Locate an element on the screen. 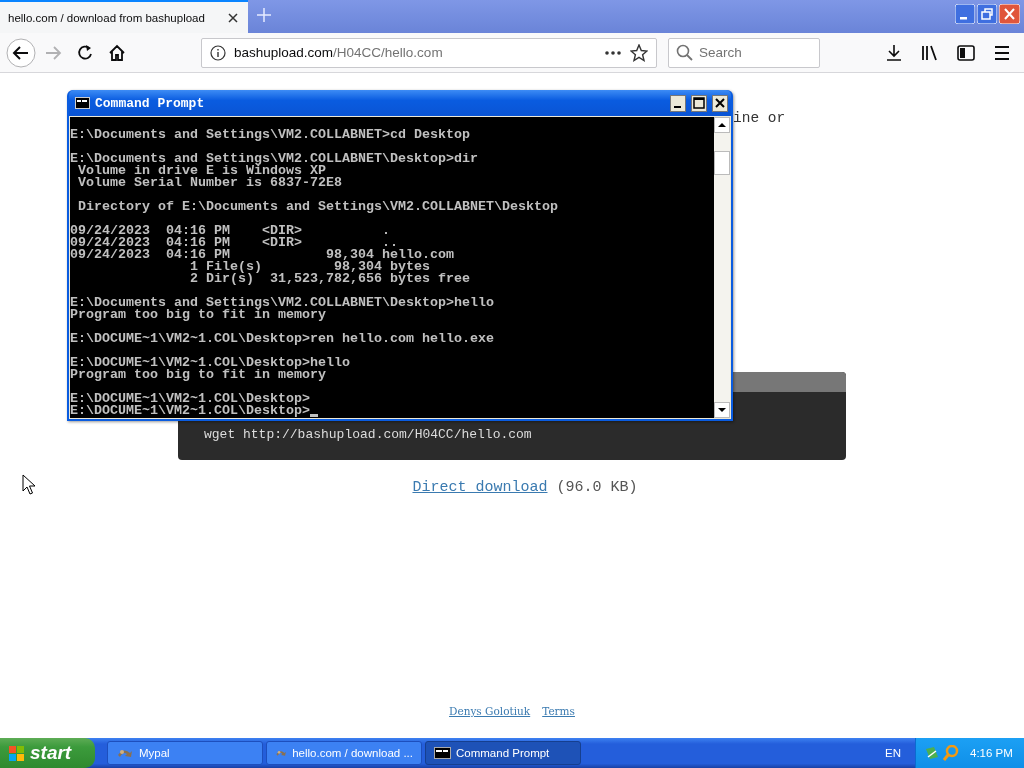 The width and height of the screenshot is (1024, 768). browser-tab: hello.com / download from bashupload is located at coordinates (124, 16).